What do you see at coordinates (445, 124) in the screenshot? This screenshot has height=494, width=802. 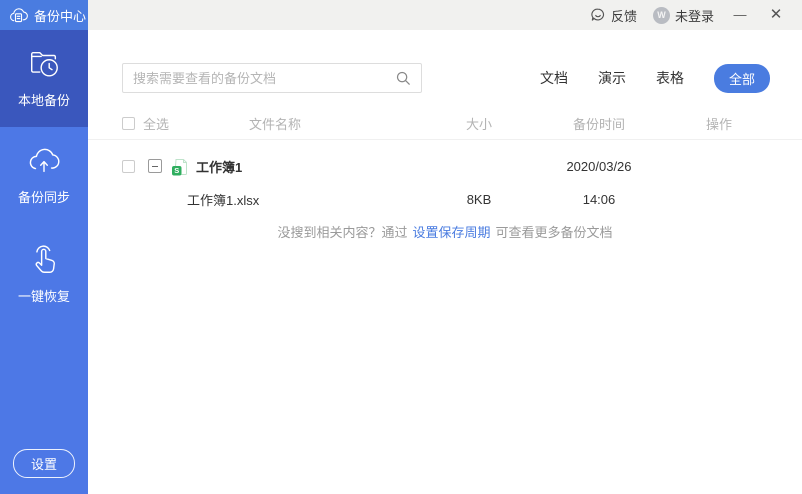 I see `table-header: 全选 文件名称 大小 备份时间 操作` at bounding box center [445, 124].